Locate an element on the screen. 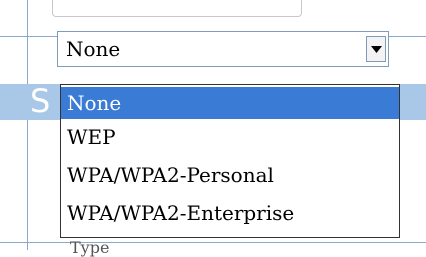 The width and height of the screenshot is (426, 257). option-wpa-wpa2-personal: WPA/WPA2-Personal is located at coordinates (230, 175).